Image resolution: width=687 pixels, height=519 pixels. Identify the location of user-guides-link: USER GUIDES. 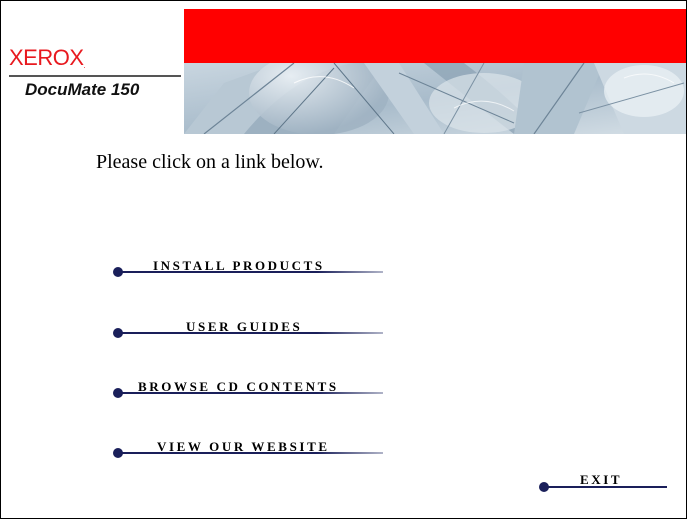
(247, 333).